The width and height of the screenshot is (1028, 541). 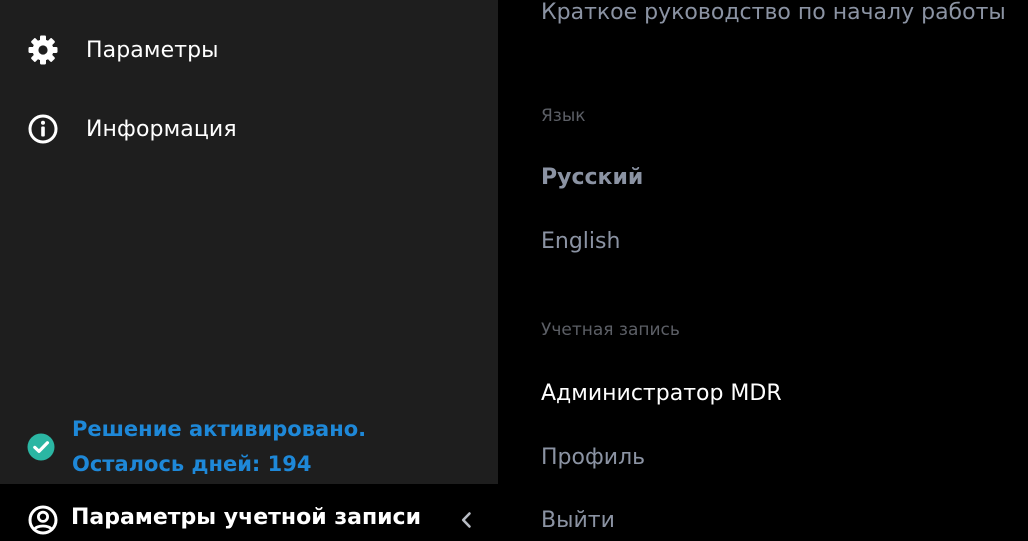 What do you see at coordinates (563, 116) in the screenshot?
I see `language-header: Язык` at bounding box center [563, 116].